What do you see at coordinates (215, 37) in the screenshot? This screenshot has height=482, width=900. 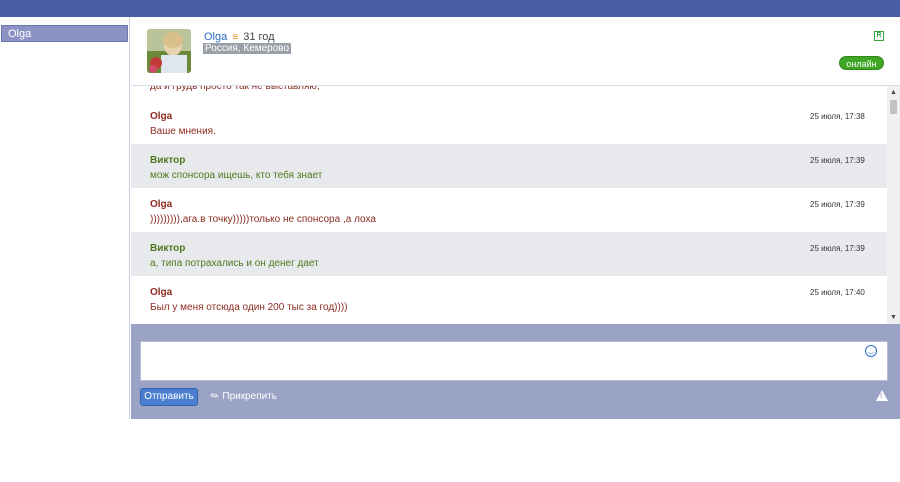 I see `user-name-link: Olga` at bounding box center [215, 37].